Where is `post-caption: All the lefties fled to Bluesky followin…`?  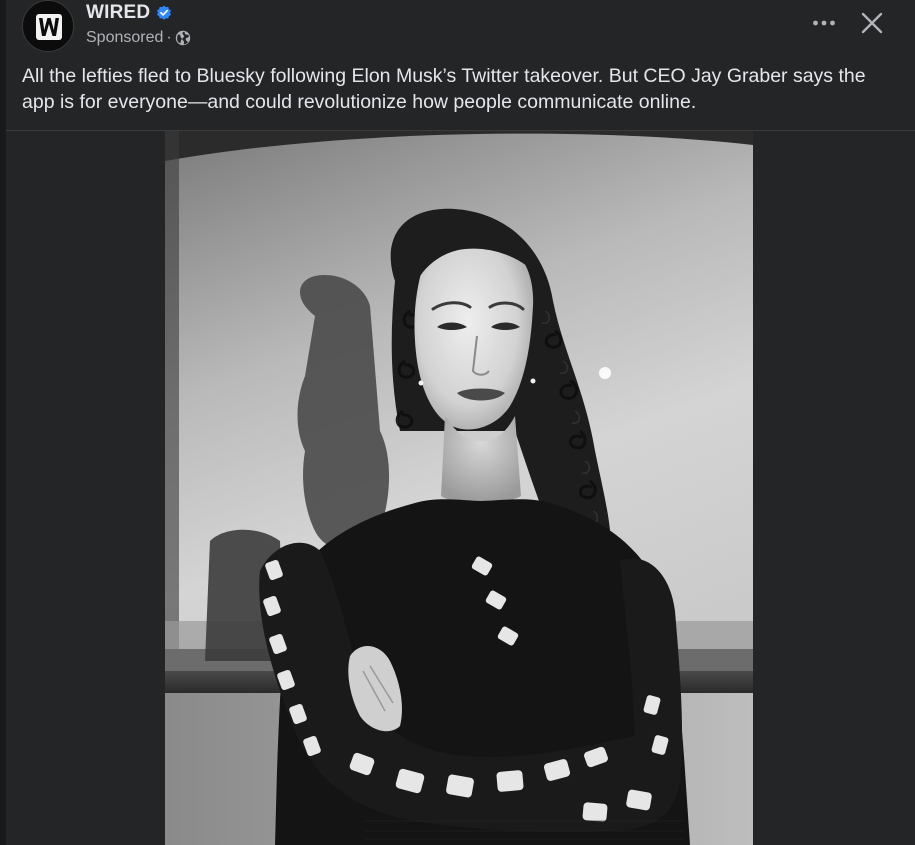
post-caption: All the lefties fled to Bluesky followin… is located at coordinates (444, 89).